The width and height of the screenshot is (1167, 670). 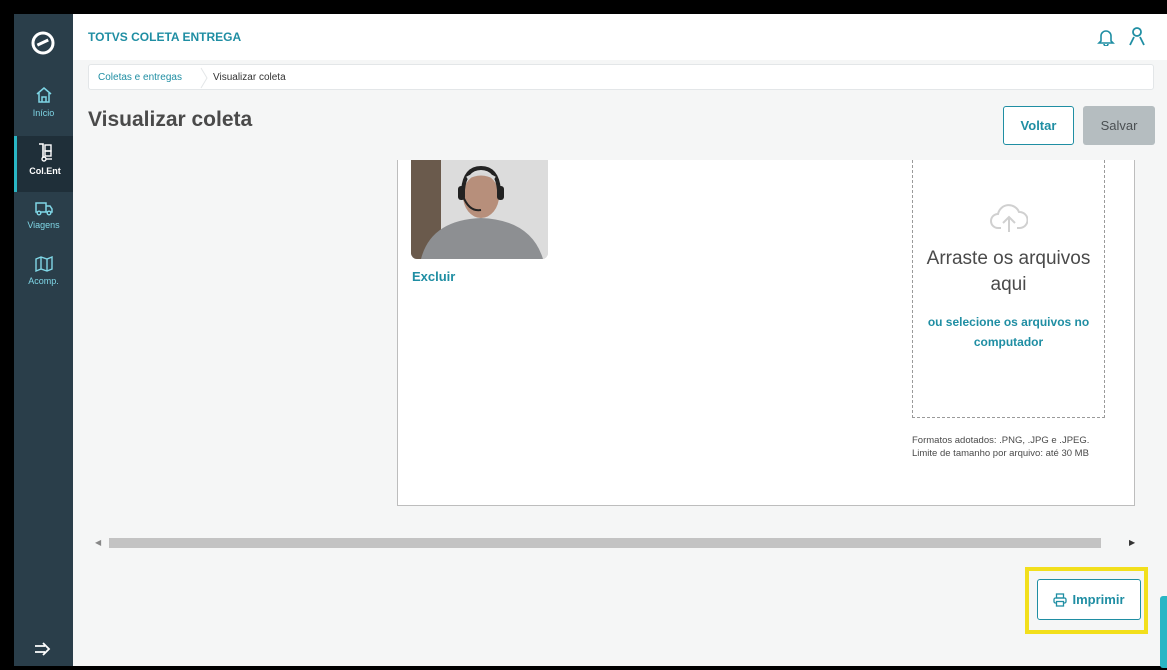 I want to click on sidebar-item-label: Viagens, so click(x=43, y=225).